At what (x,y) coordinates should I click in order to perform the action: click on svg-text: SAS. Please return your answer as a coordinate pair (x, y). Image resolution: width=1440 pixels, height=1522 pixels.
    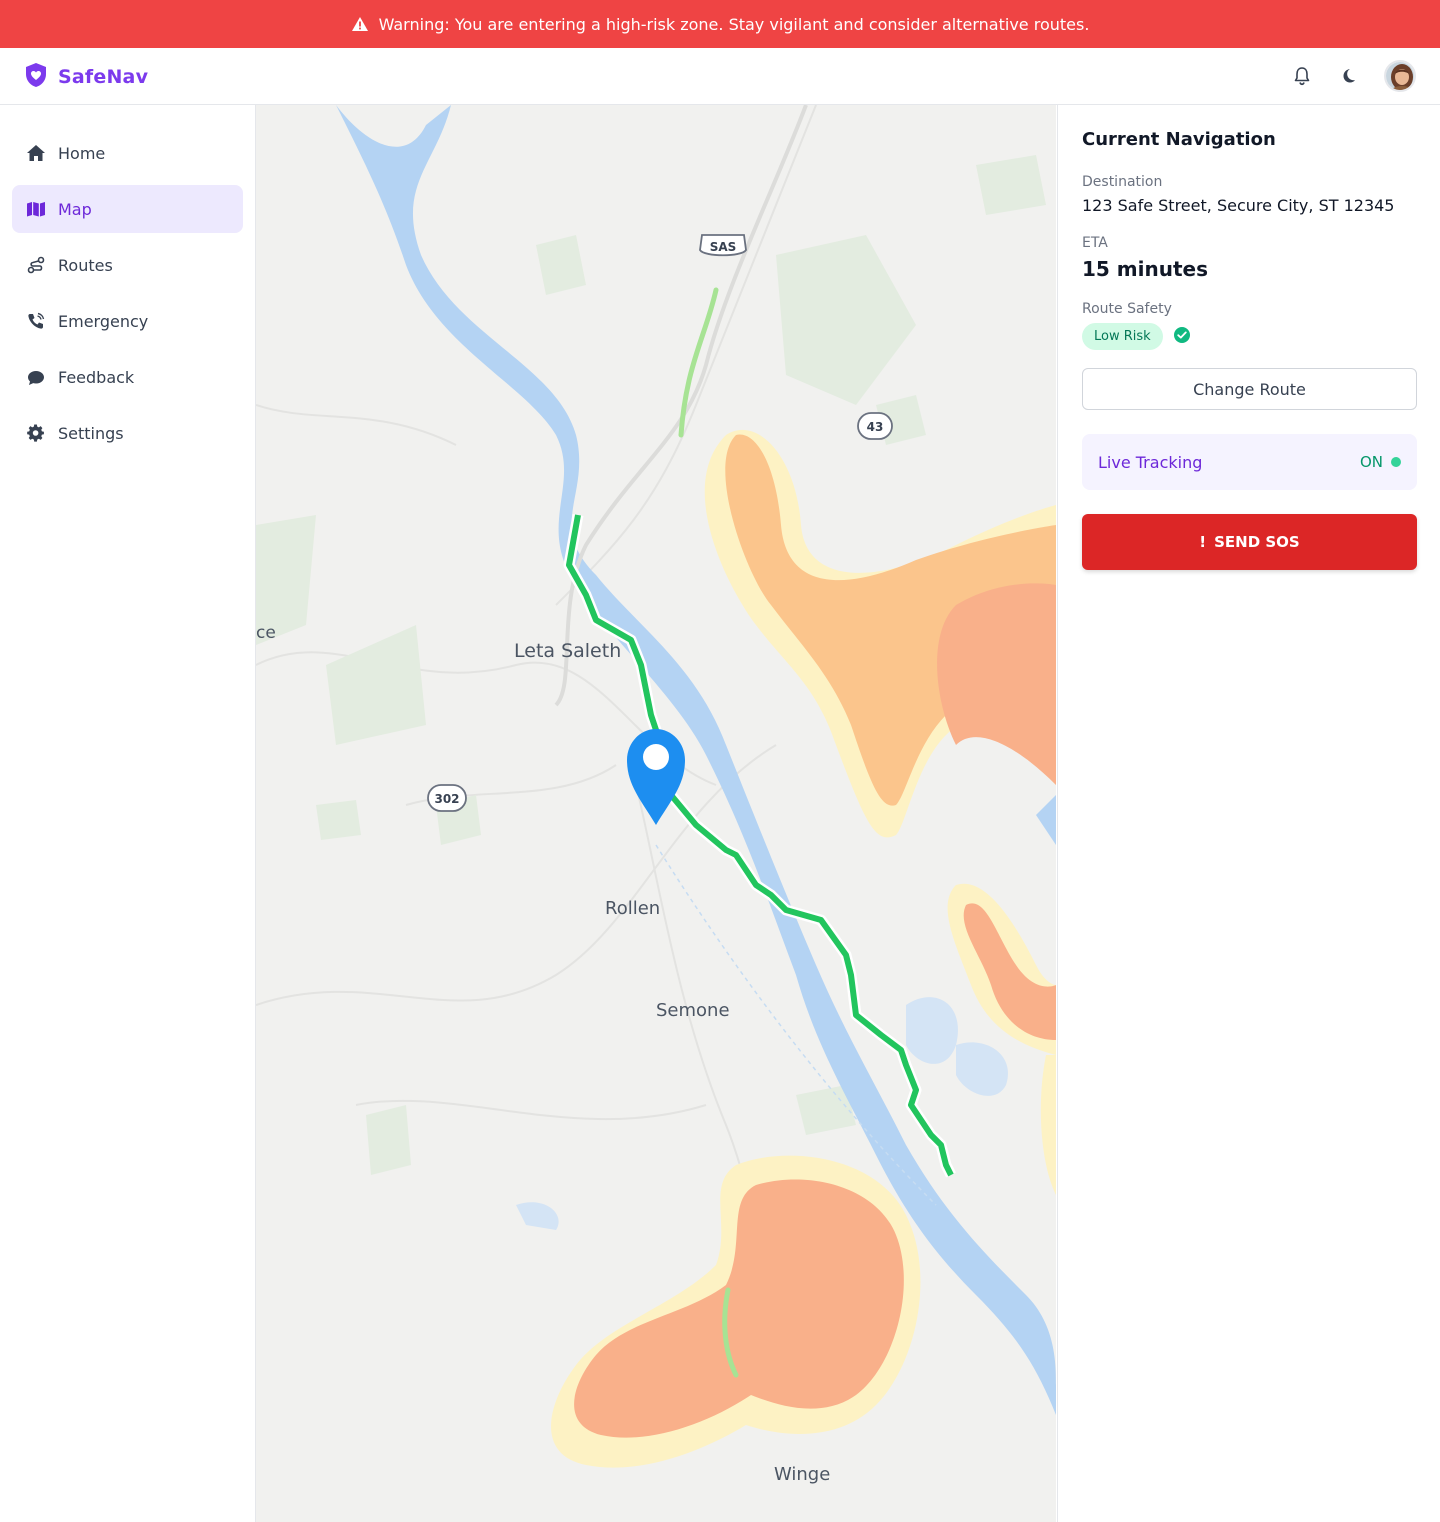
    Looking at the image, I should click on (723, 247).